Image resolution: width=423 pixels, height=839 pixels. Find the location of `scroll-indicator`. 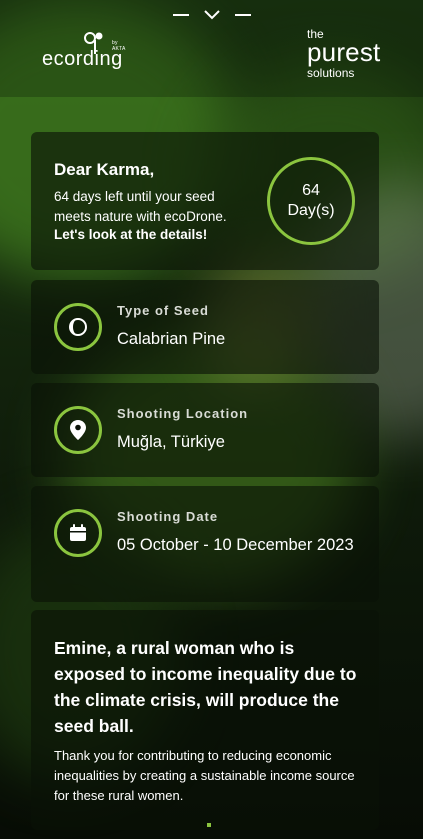

scroll-indicator is located at coordinates (209, 825).